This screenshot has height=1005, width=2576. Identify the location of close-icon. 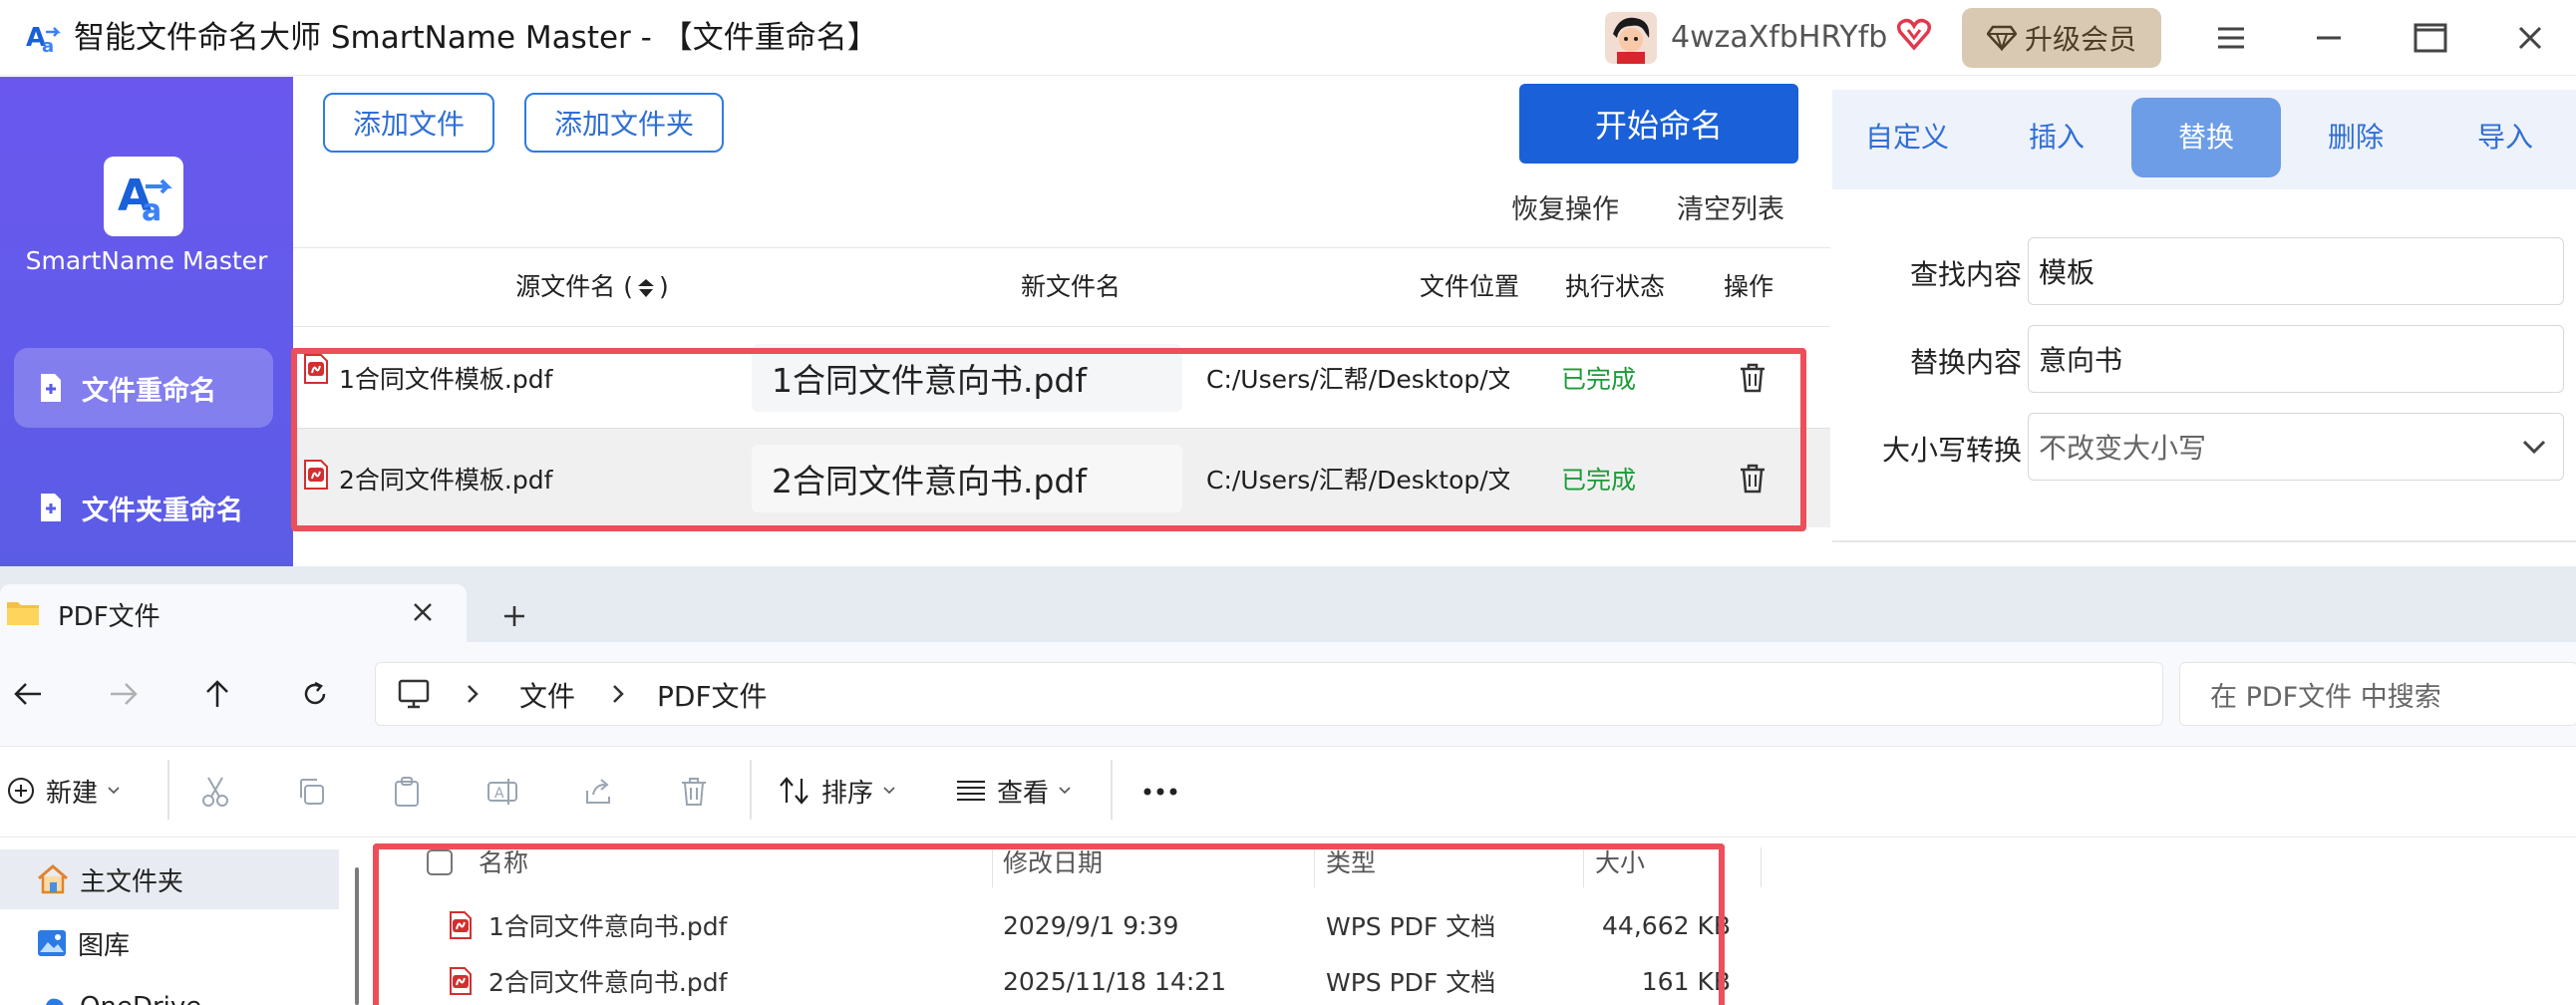
(2530, 38).